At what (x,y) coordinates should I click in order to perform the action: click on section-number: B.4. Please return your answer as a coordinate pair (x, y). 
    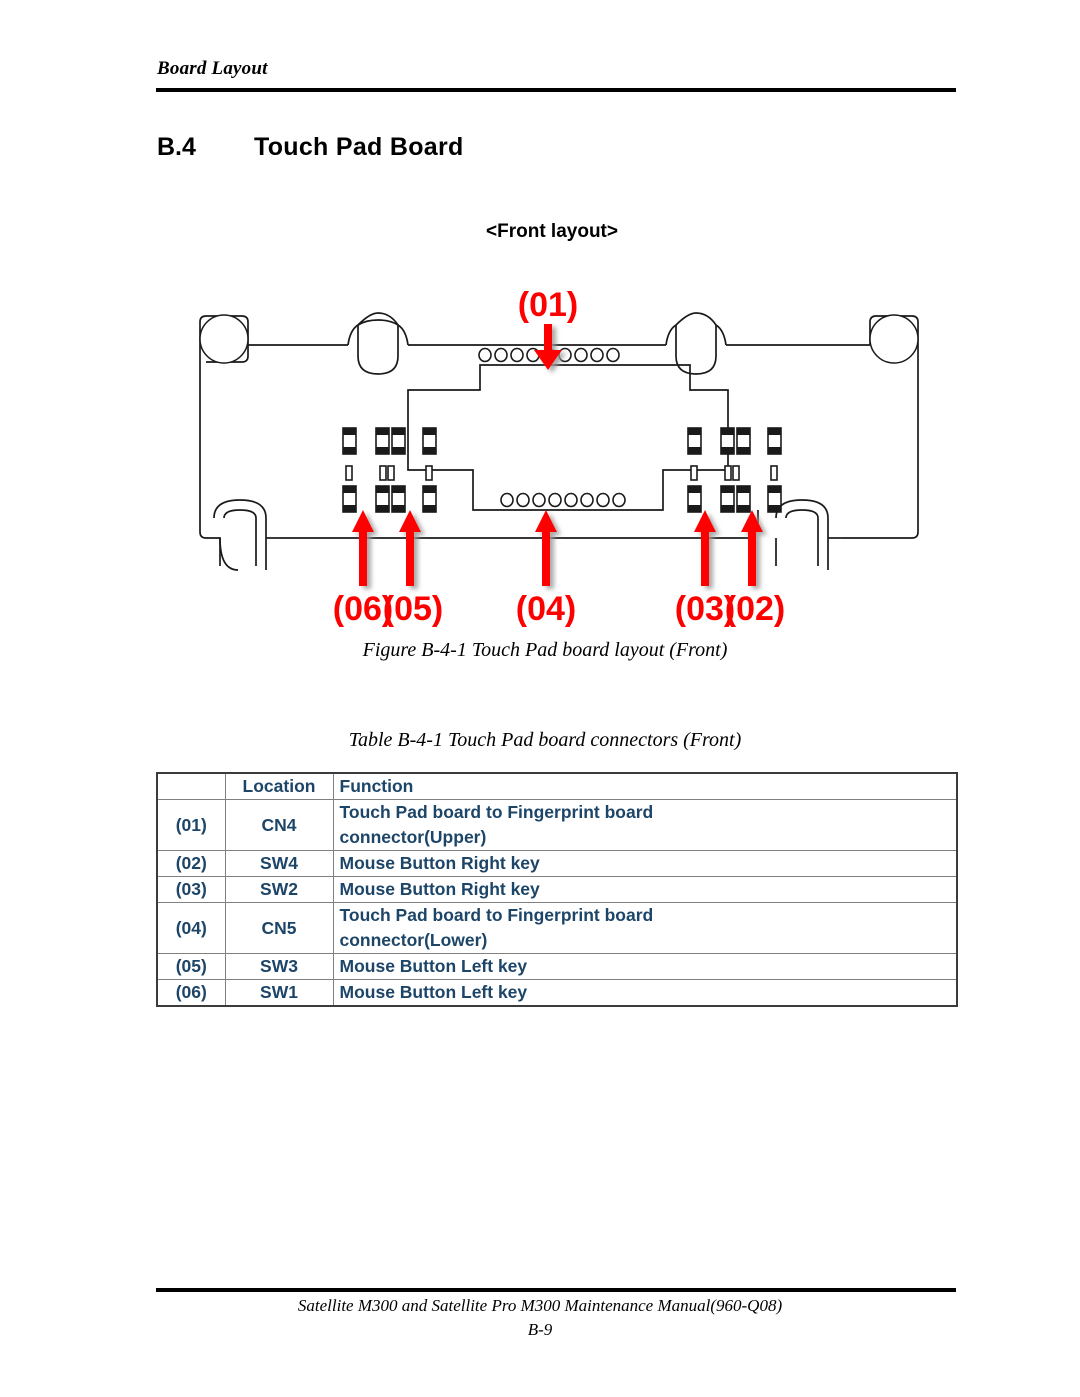
    Looking at the image, I should click on (176, 147).